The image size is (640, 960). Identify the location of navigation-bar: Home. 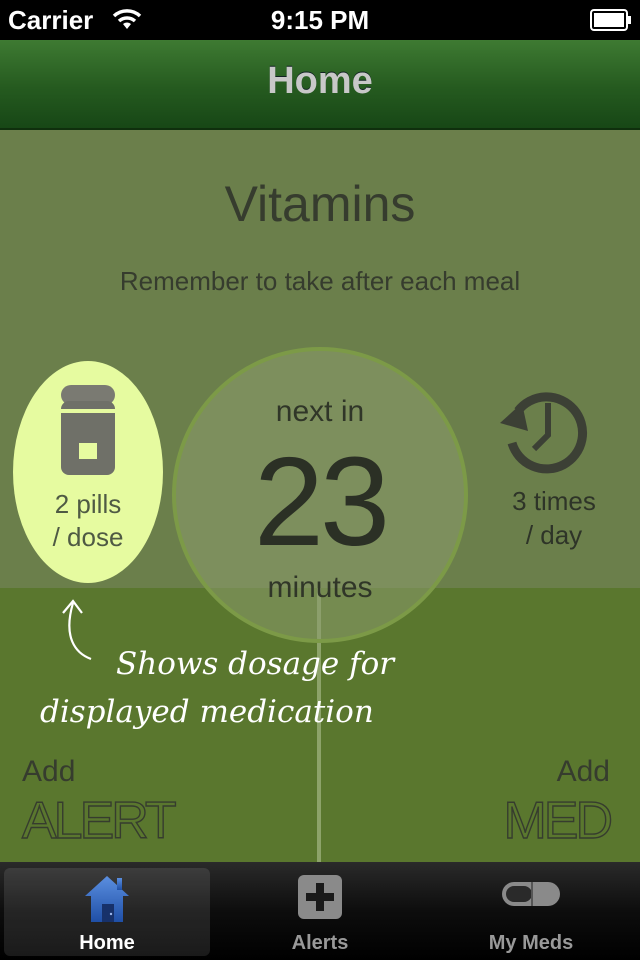
(320, 85).